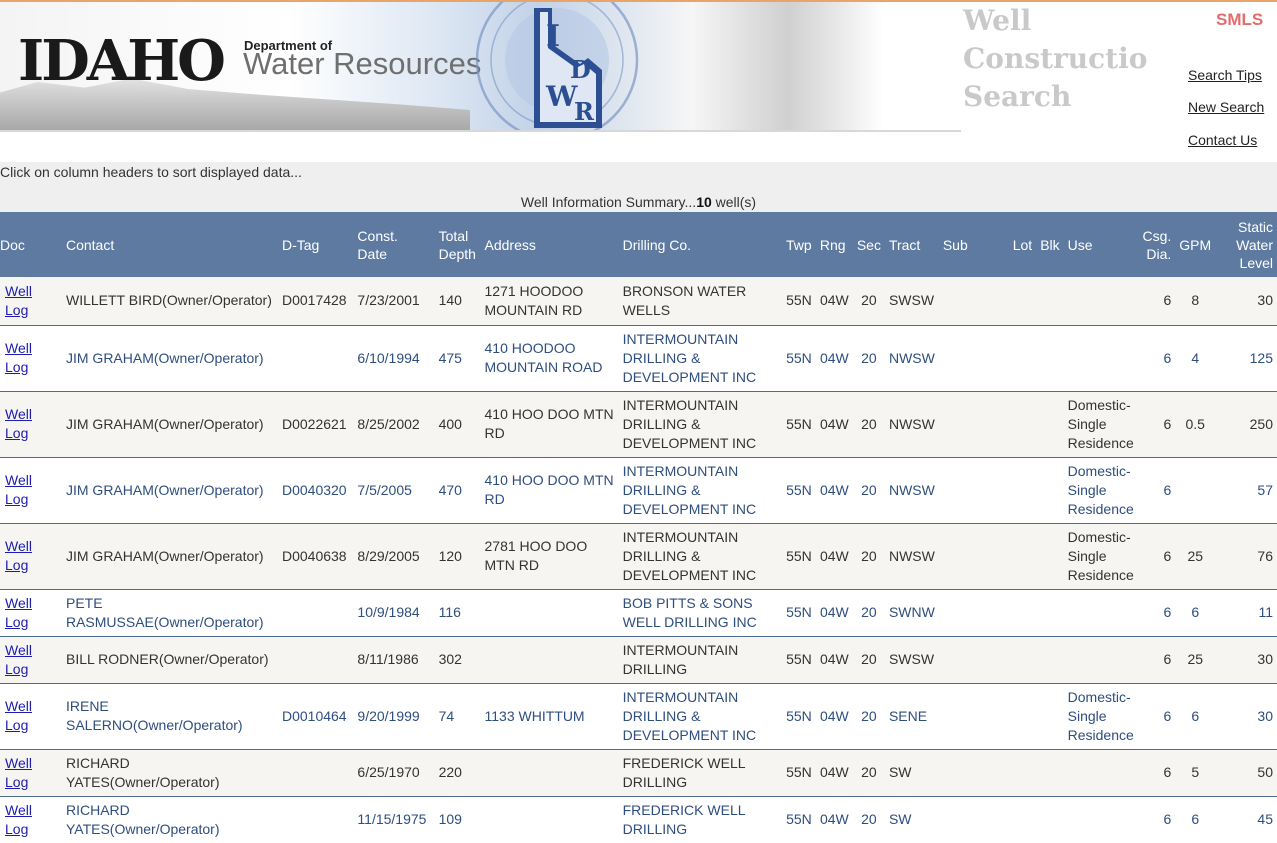  Describe the element at coordinates (457, 556) in the screenshot. I see `total-depth-cell: 120` at that location.